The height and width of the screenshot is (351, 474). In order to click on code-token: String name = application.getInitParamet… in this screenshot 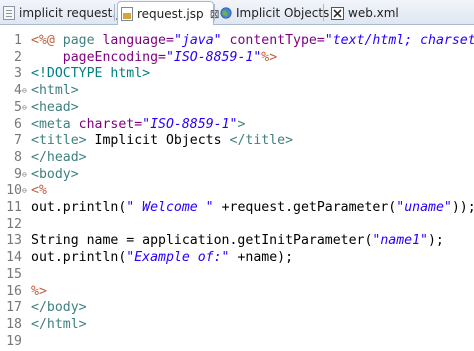, I will do `click(202, 241)`.